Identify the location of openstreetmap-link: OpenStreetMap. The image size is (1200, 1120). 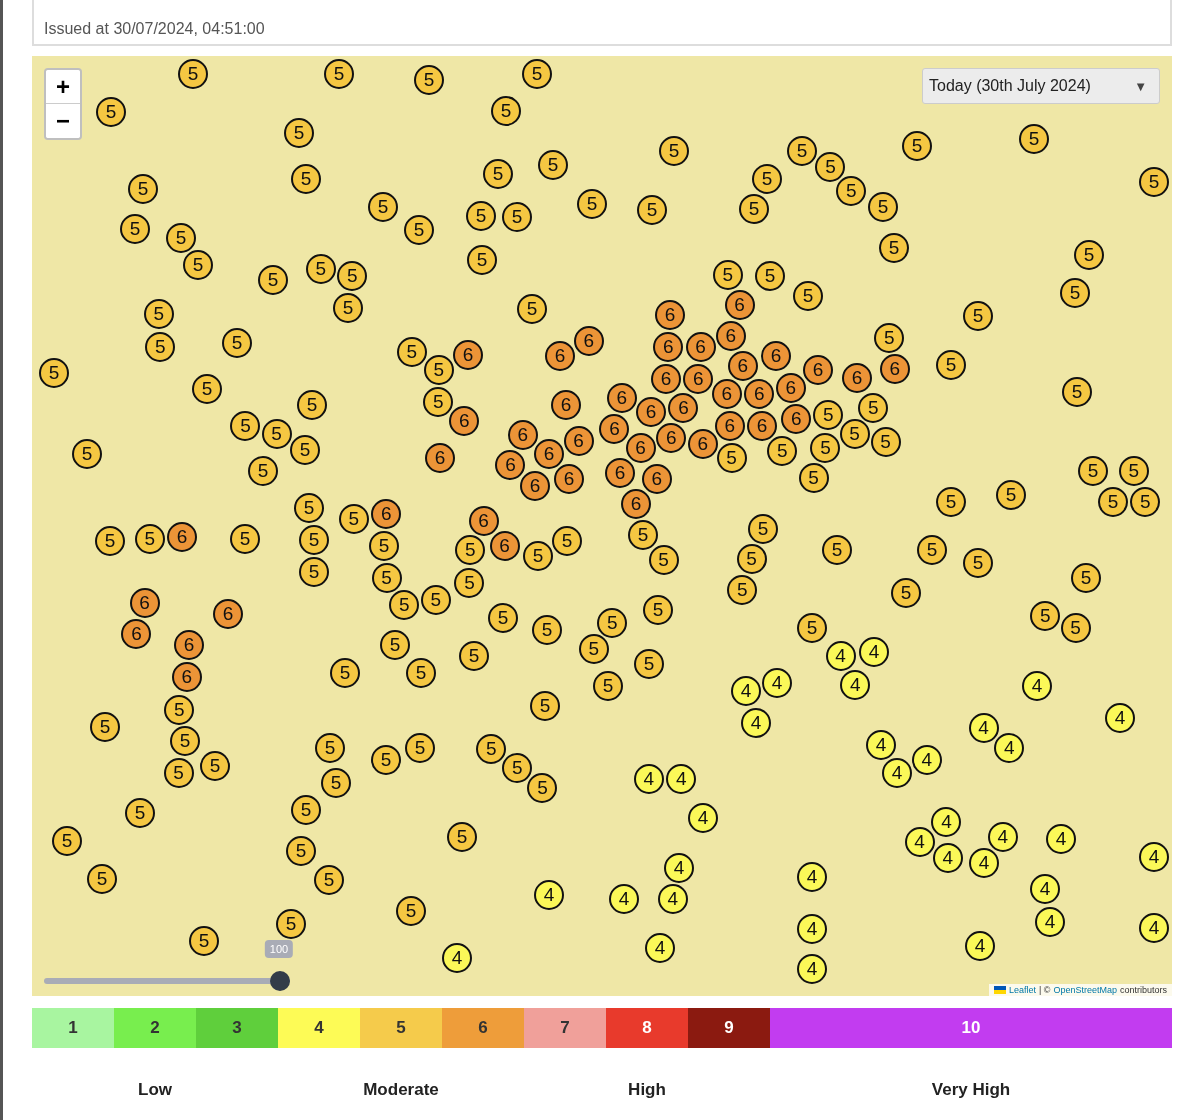
(1085, 990).